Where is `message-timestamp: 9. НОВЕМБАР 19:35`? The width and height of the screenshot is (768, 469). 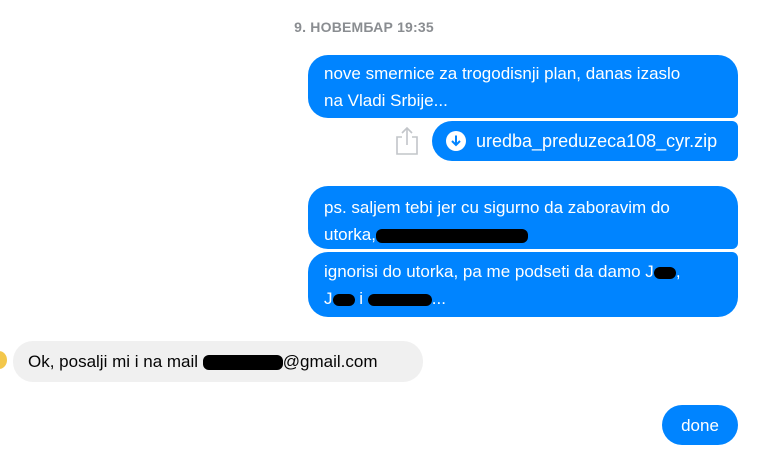
message-timestamp: 9. НОВЕМБАР 19:35 is located at coordinates (364, 27).